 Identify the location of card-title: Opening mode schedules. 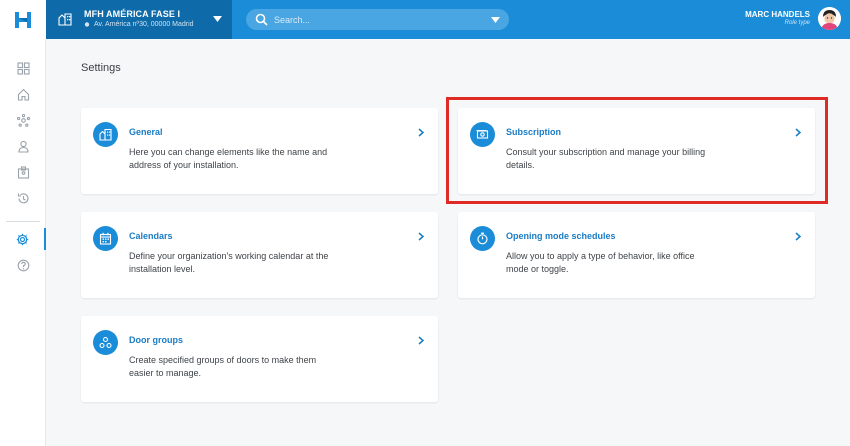
(561, 236).